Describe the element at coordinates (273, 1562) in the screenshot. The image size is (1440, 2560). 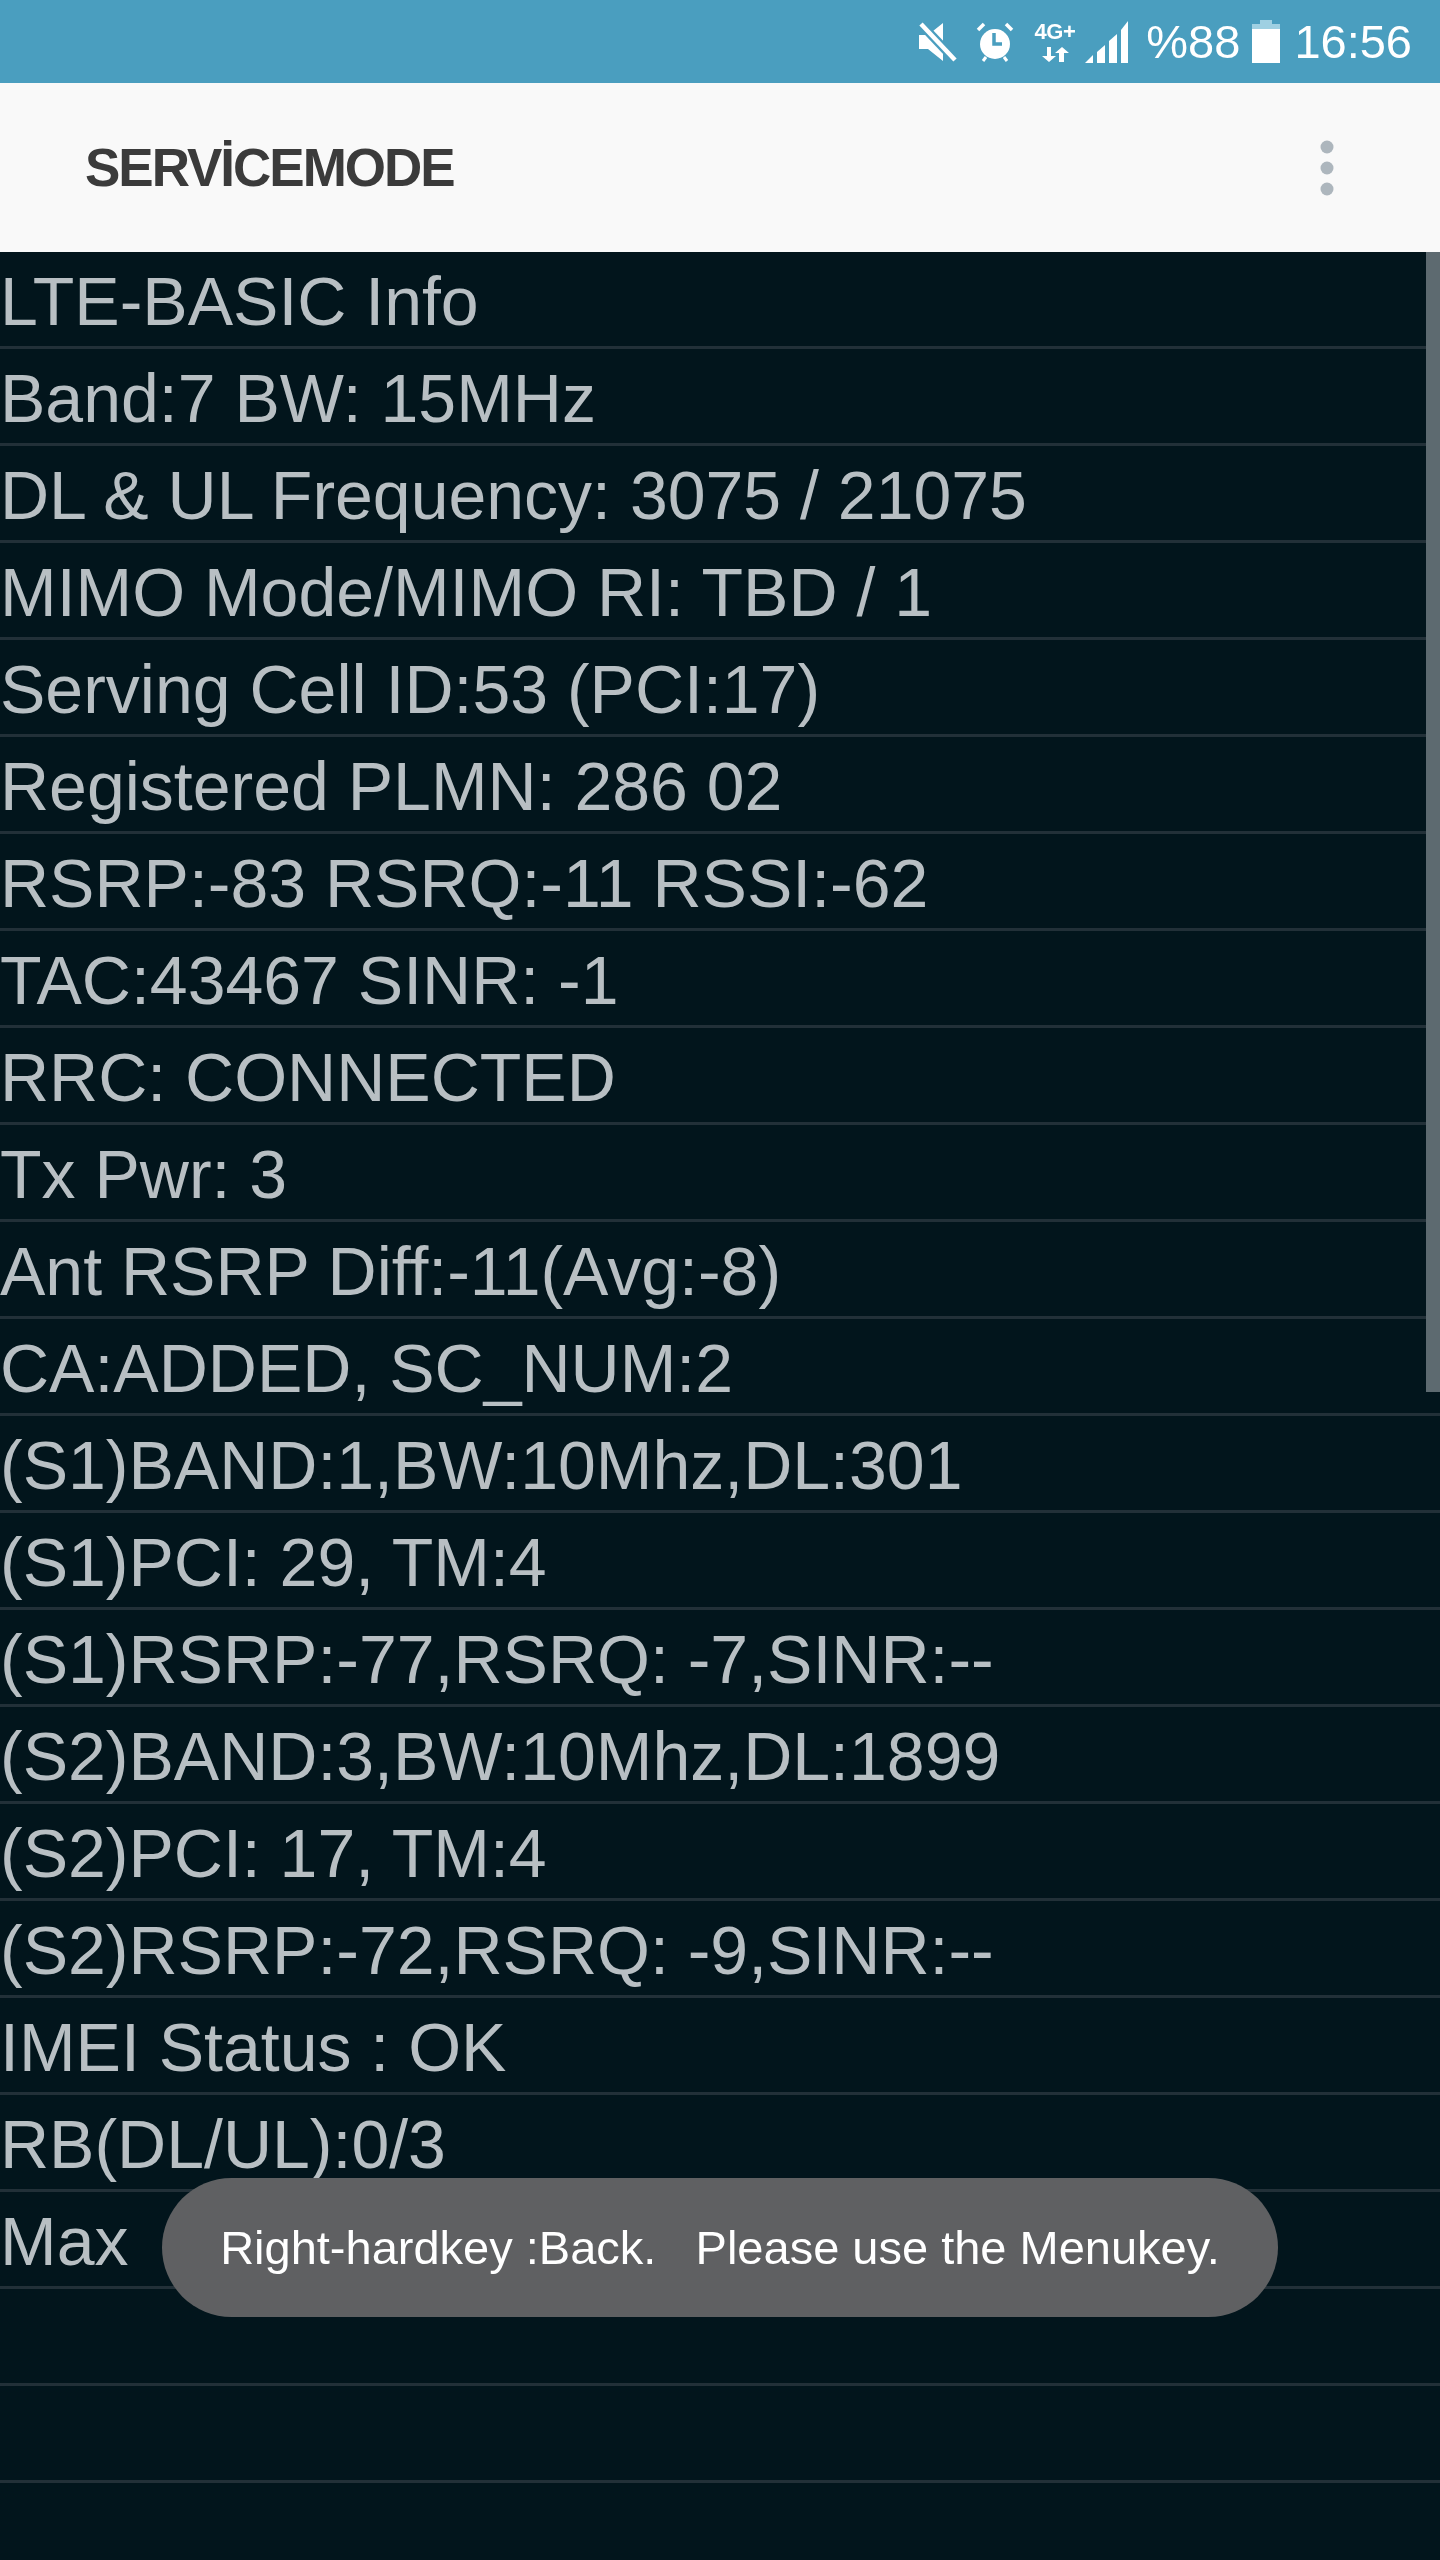
I see `info-text: (S1)PCI: 29, TM:4` at that location.